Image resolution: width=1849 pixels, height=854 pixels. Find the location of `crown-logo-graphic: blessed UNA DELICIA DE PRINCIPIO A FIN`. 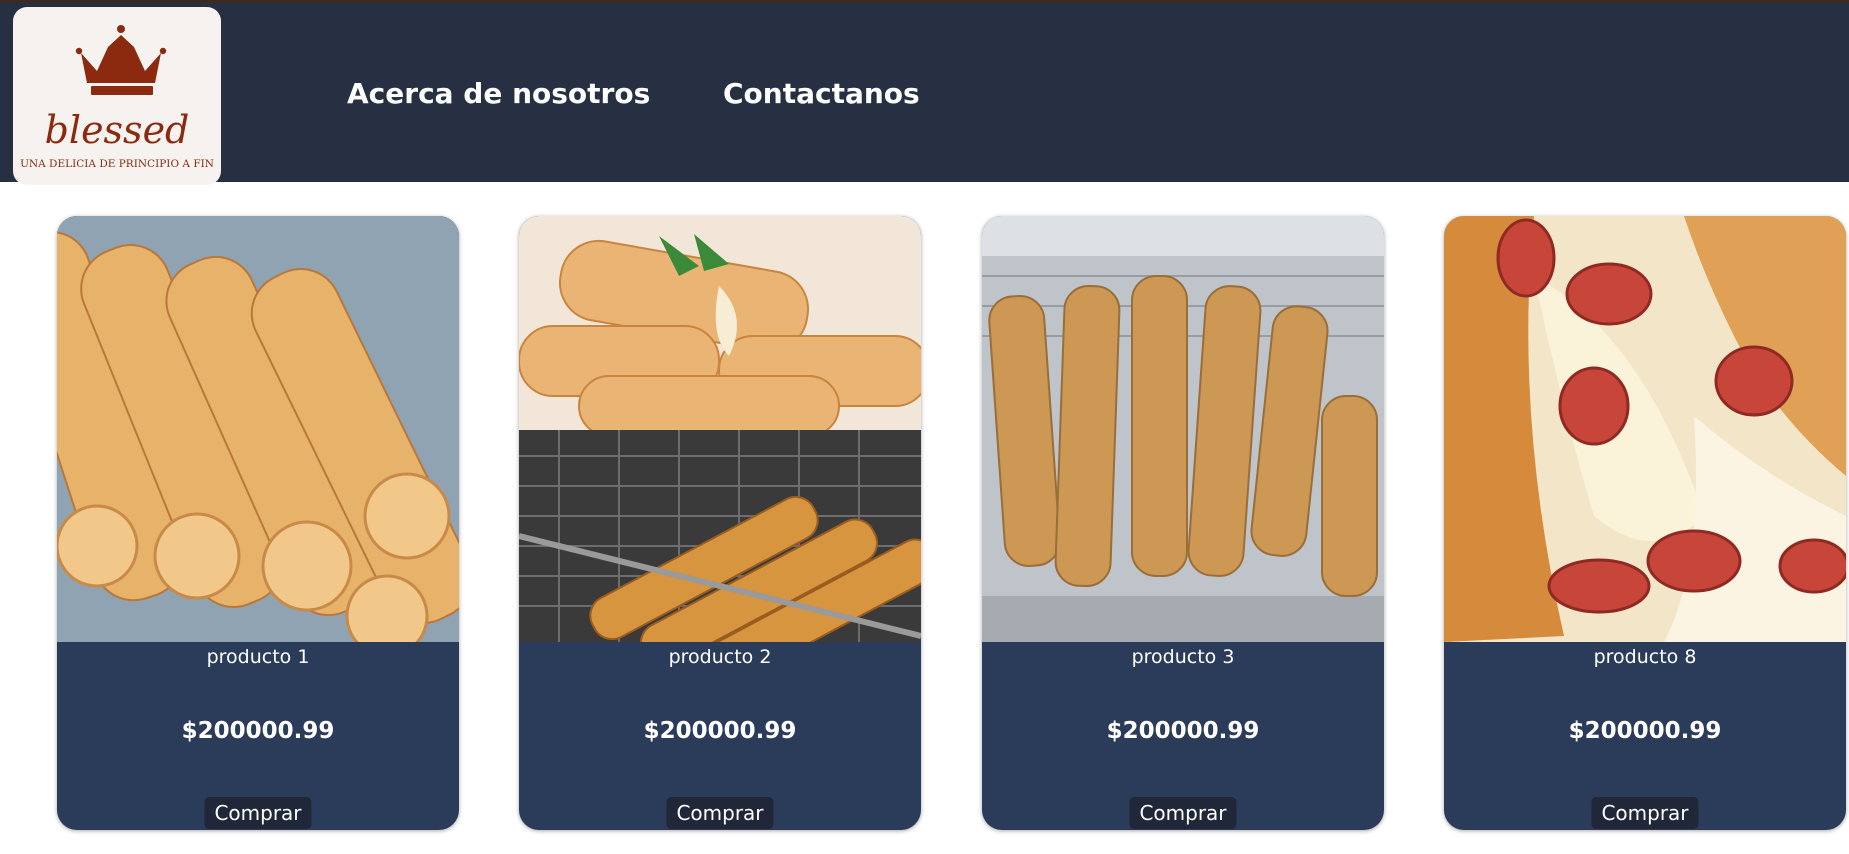

crown-logo-graphic: blessed UNA DELICIA DE PRINCIPIO A FIN is located at coordinates (117, 97).